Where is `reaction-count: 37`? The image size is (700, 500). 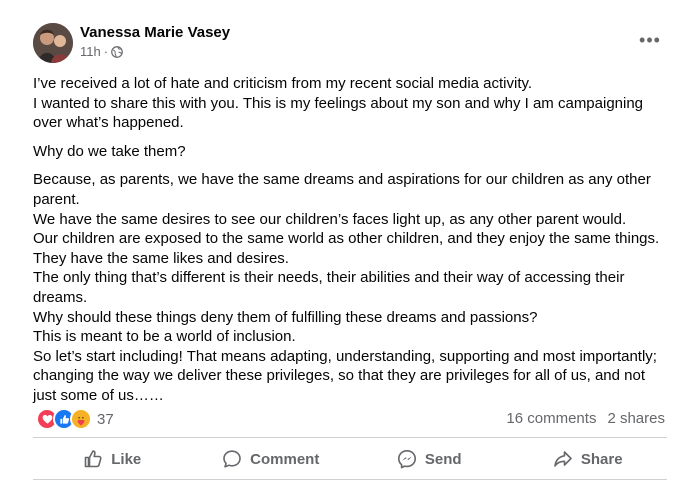
reaction-count: 37 is located at coordinates (105, 419).